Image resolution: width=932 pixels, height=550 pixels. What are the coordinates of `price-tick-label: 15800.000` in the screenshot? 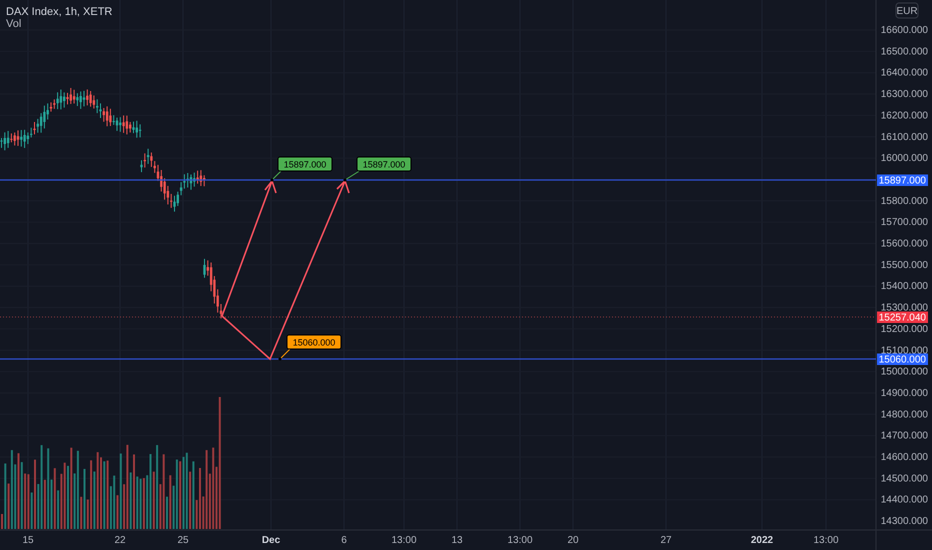 It's located at (904, 201).